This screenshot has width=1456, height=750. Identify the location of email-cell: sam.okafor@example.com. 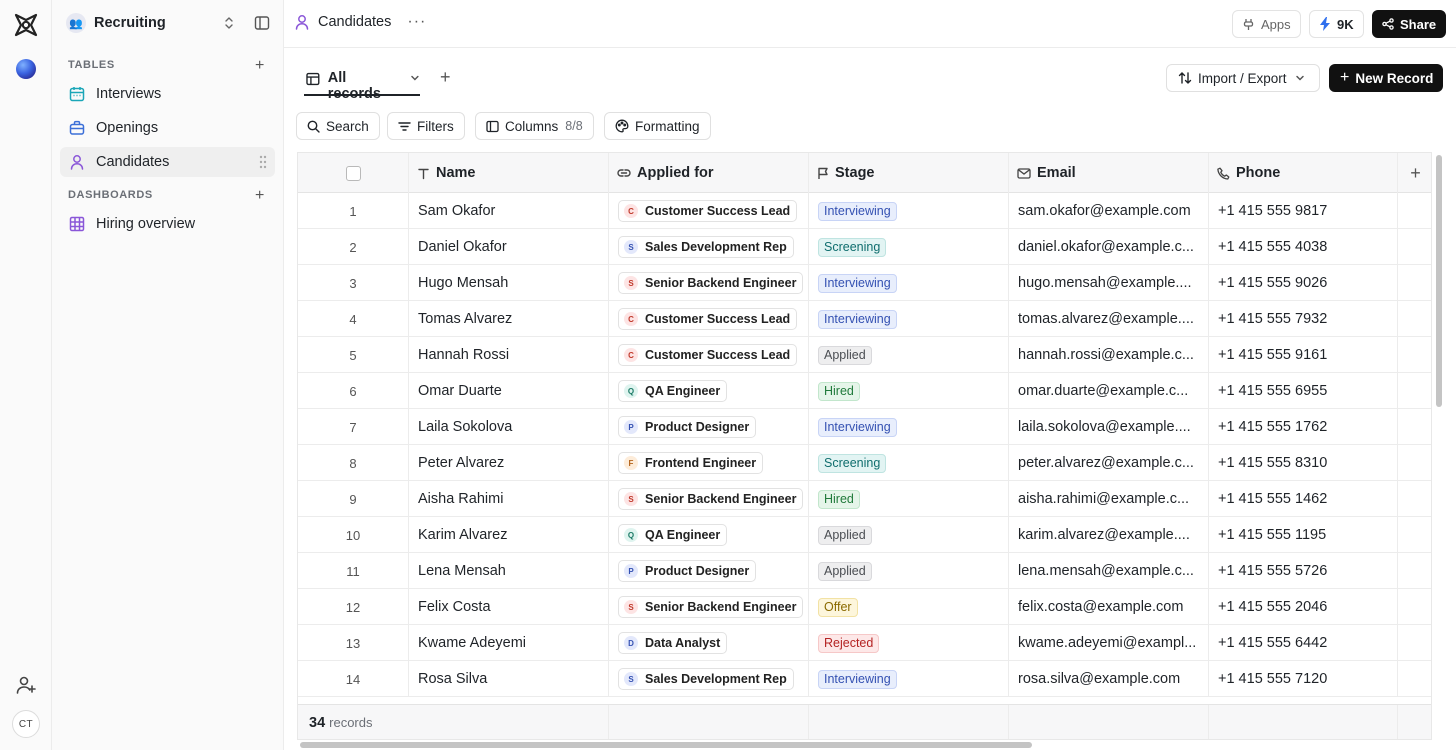
(1109, 211).